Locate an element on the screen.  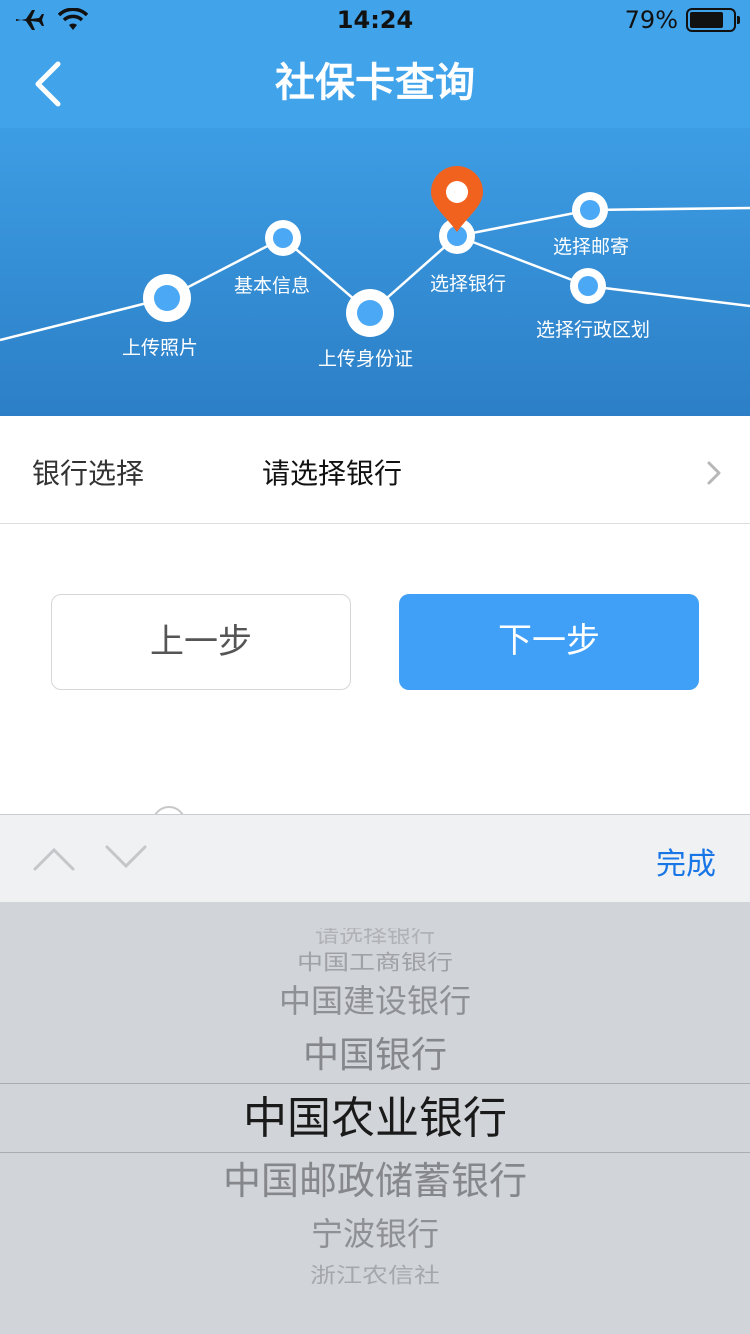
step-label-basic-info: 基本信息 is located at coordinates (272, 286).